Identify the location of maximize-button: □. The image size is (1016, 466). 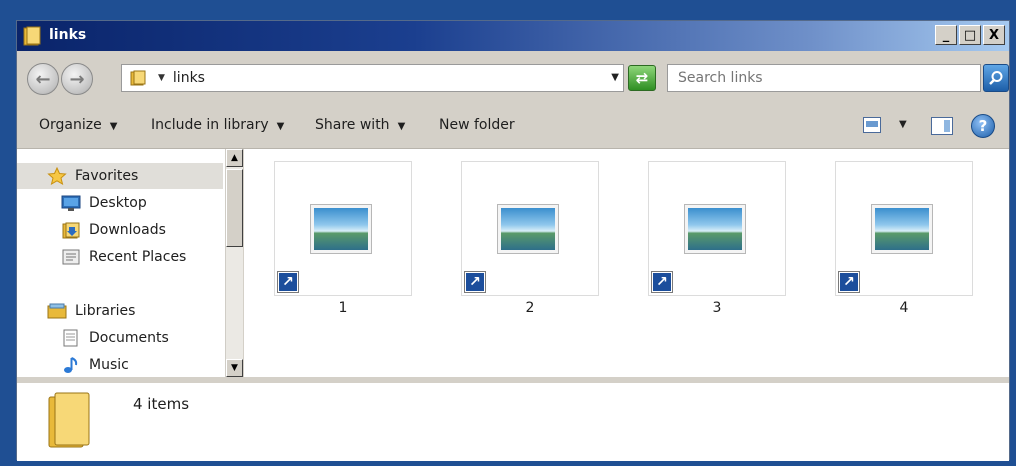
(970, 35).